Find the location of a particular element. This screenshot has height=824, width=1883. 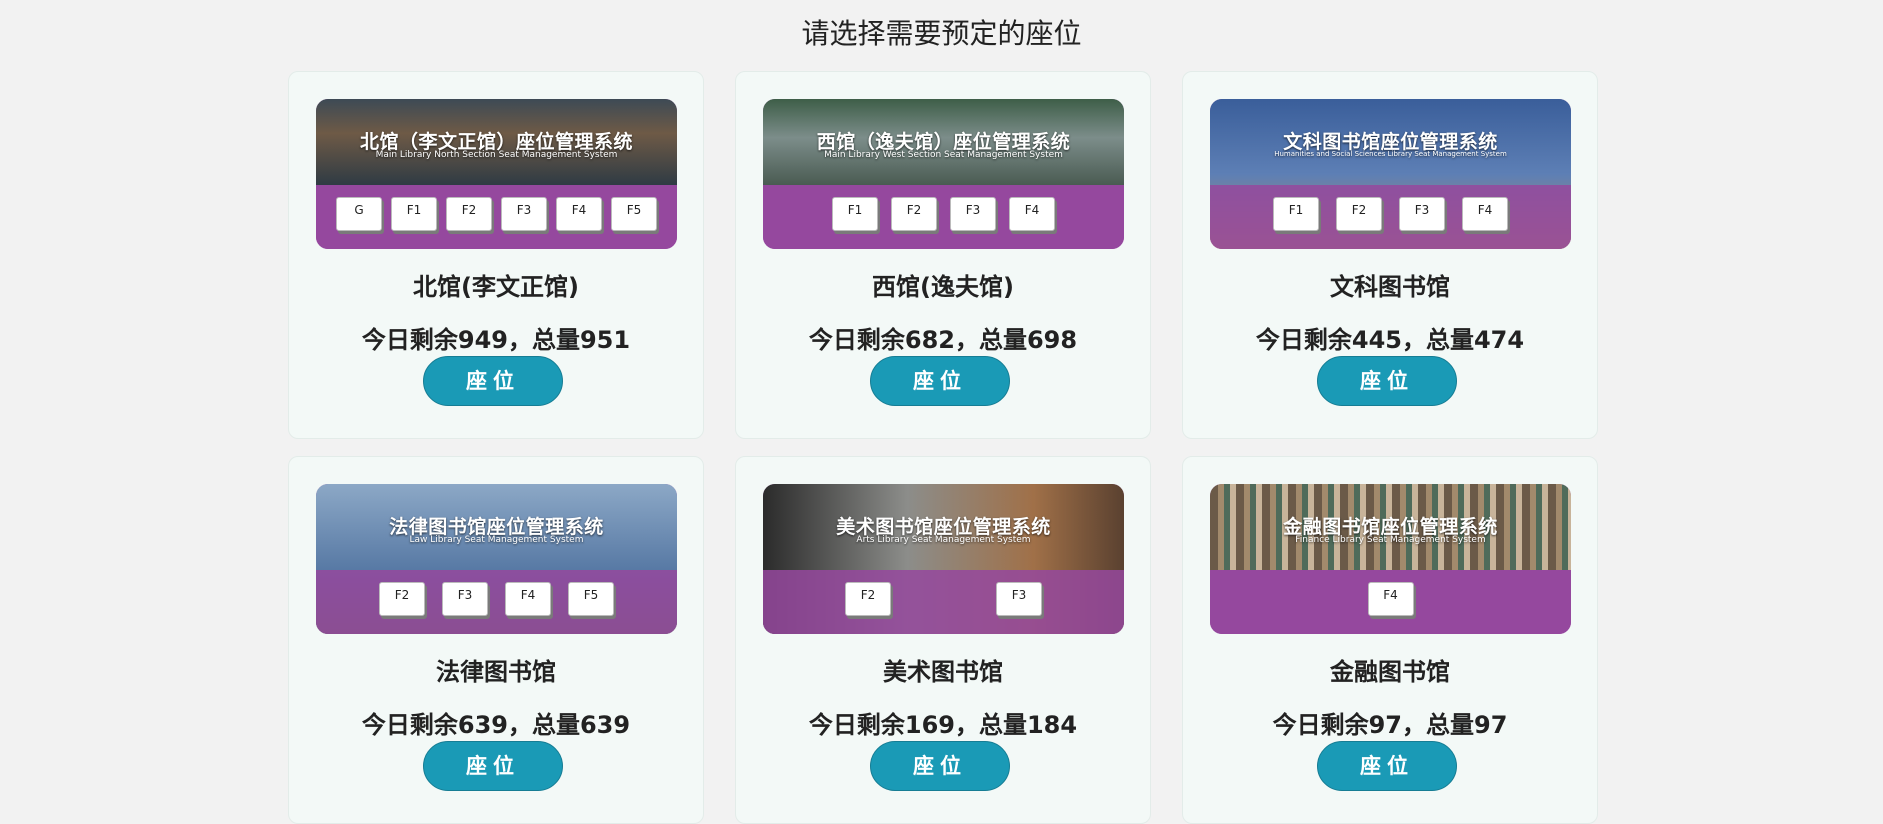

seat-stats: 今日剩余682，总量698 is located at coordinates (943, 340).